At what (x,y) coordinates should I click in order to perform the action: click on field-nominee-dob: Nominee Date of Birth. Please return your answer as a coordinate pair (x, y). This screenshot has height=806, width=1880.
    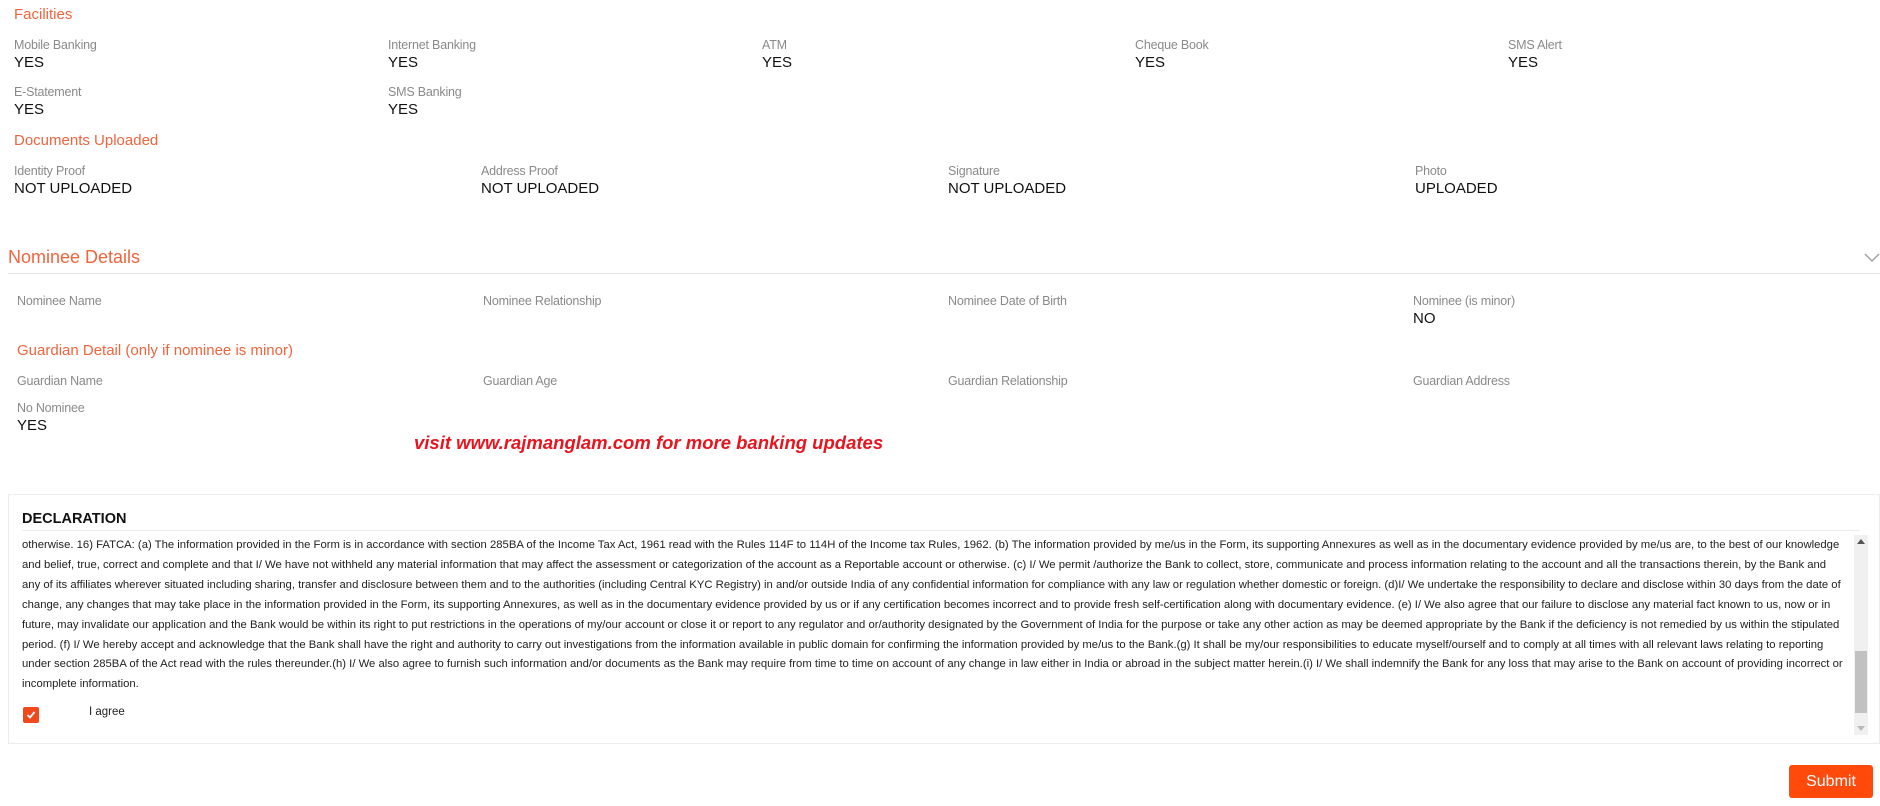
    Looking at the image, I should click on (1007, 301).